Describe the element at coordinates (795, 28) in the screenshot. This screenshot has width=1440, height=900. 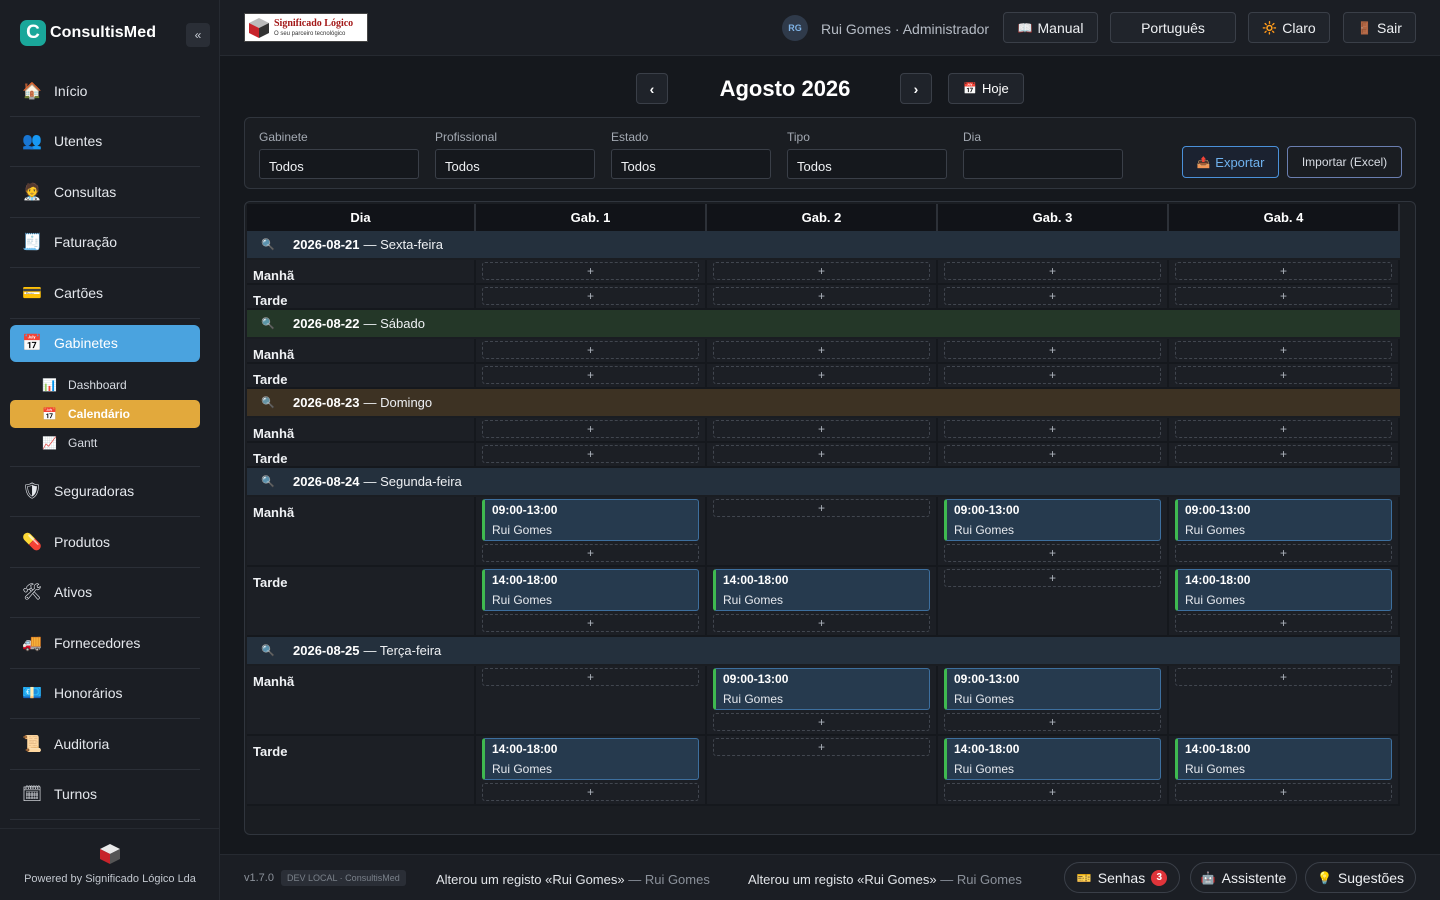
I see `avatar: RG` at that location.